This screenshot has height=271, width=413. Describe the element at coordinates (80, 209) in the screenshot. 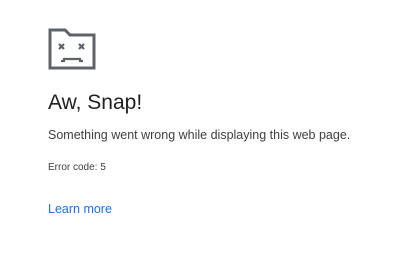

I see `learn-more-link: Learn more` at that location.